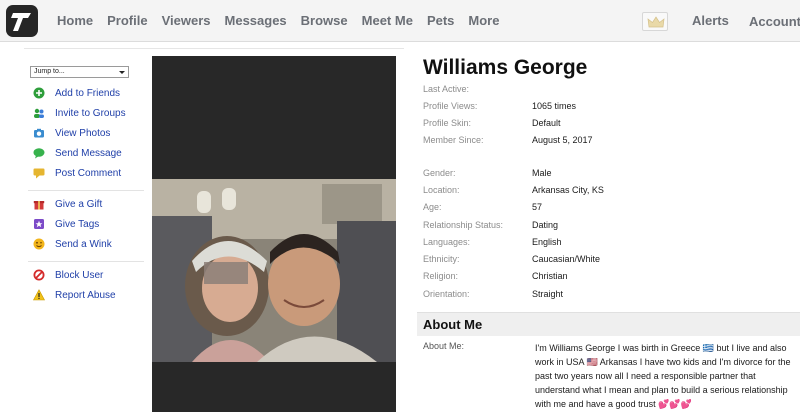 The image size is (800, 416). I want to click on sidebar-item-label: Send Message, so click(88, 153).